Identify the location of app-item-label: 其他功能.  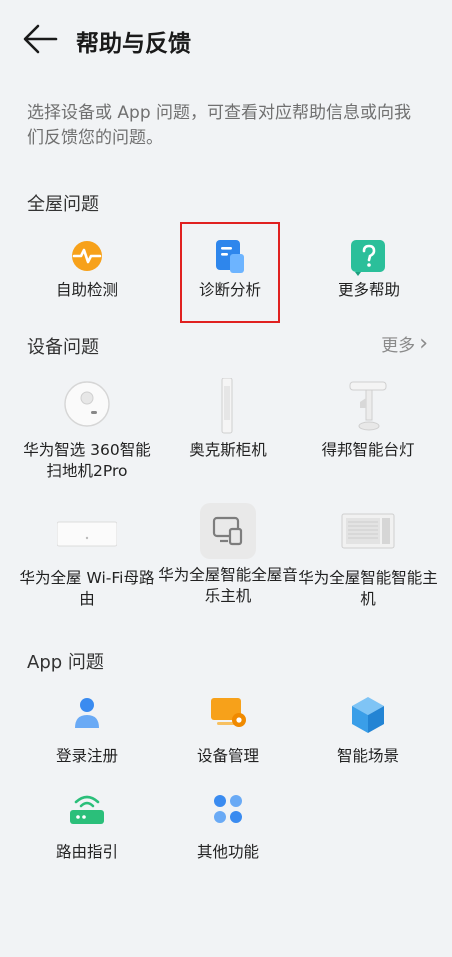
(227, 852).